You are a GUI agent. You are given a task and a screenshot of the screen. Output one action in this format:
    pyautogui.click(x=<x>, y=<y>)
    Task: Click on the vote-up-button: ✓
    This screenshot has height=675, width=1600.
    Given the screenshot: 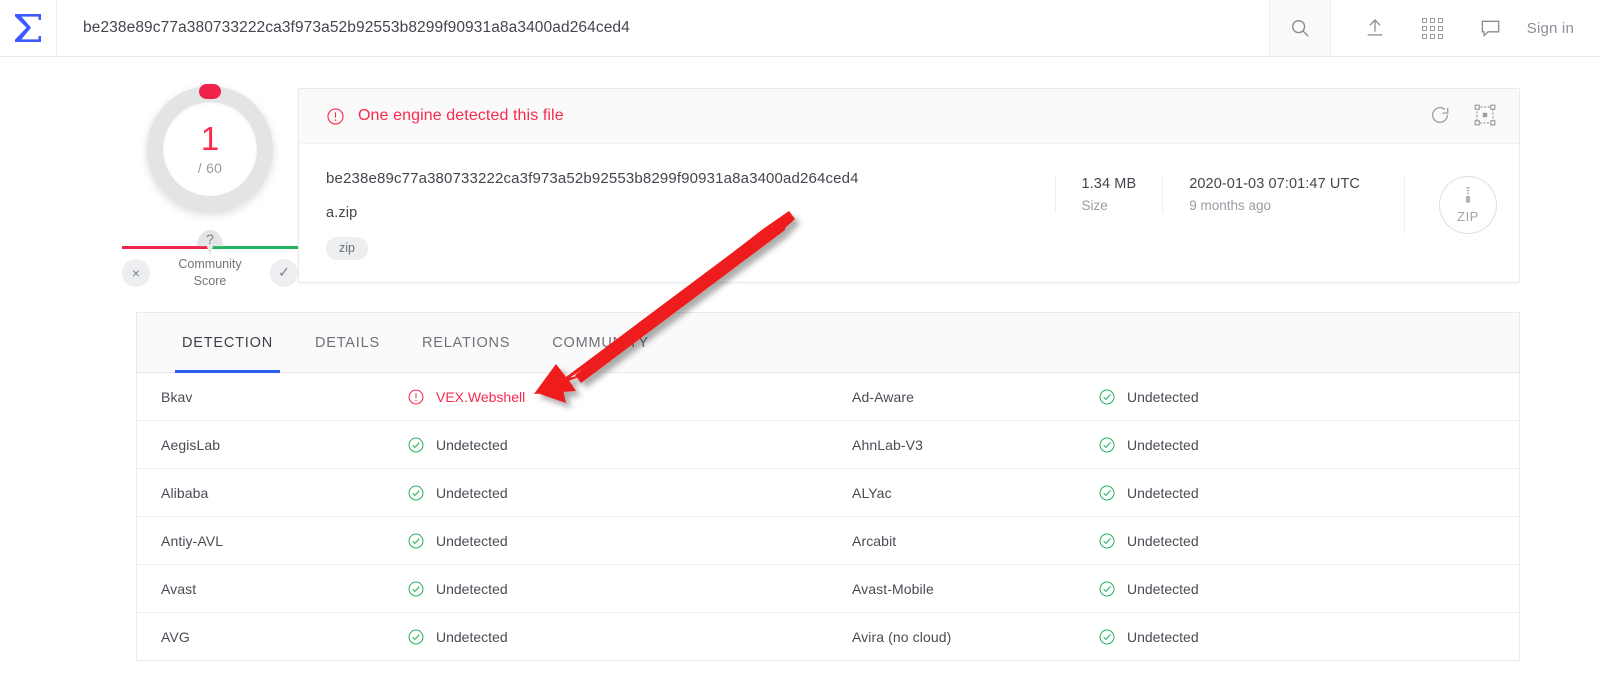 What is the action you would take?
    pyautogui.click(x=284, y=272)
    